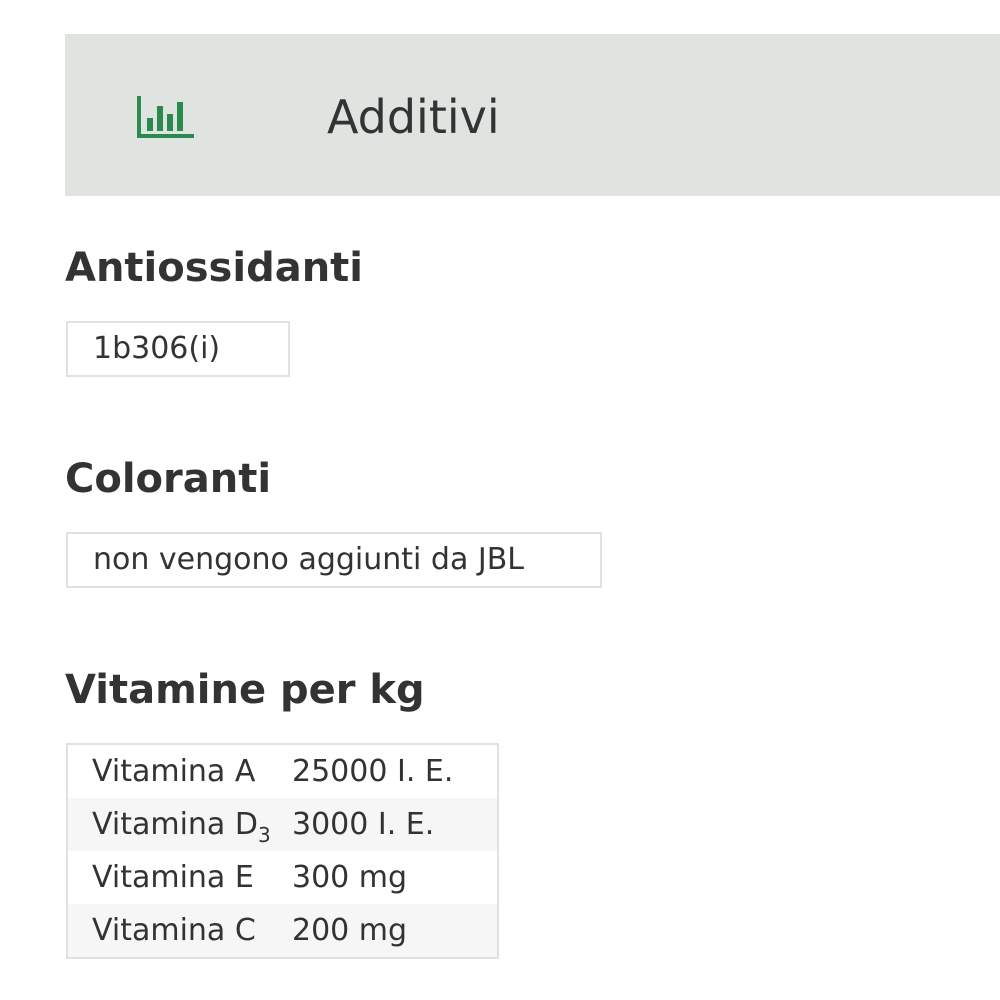 The width and height of the screenshot is (1000, 1000). I want to click on vitamin-name: Vitamina D, so click(175, 824).